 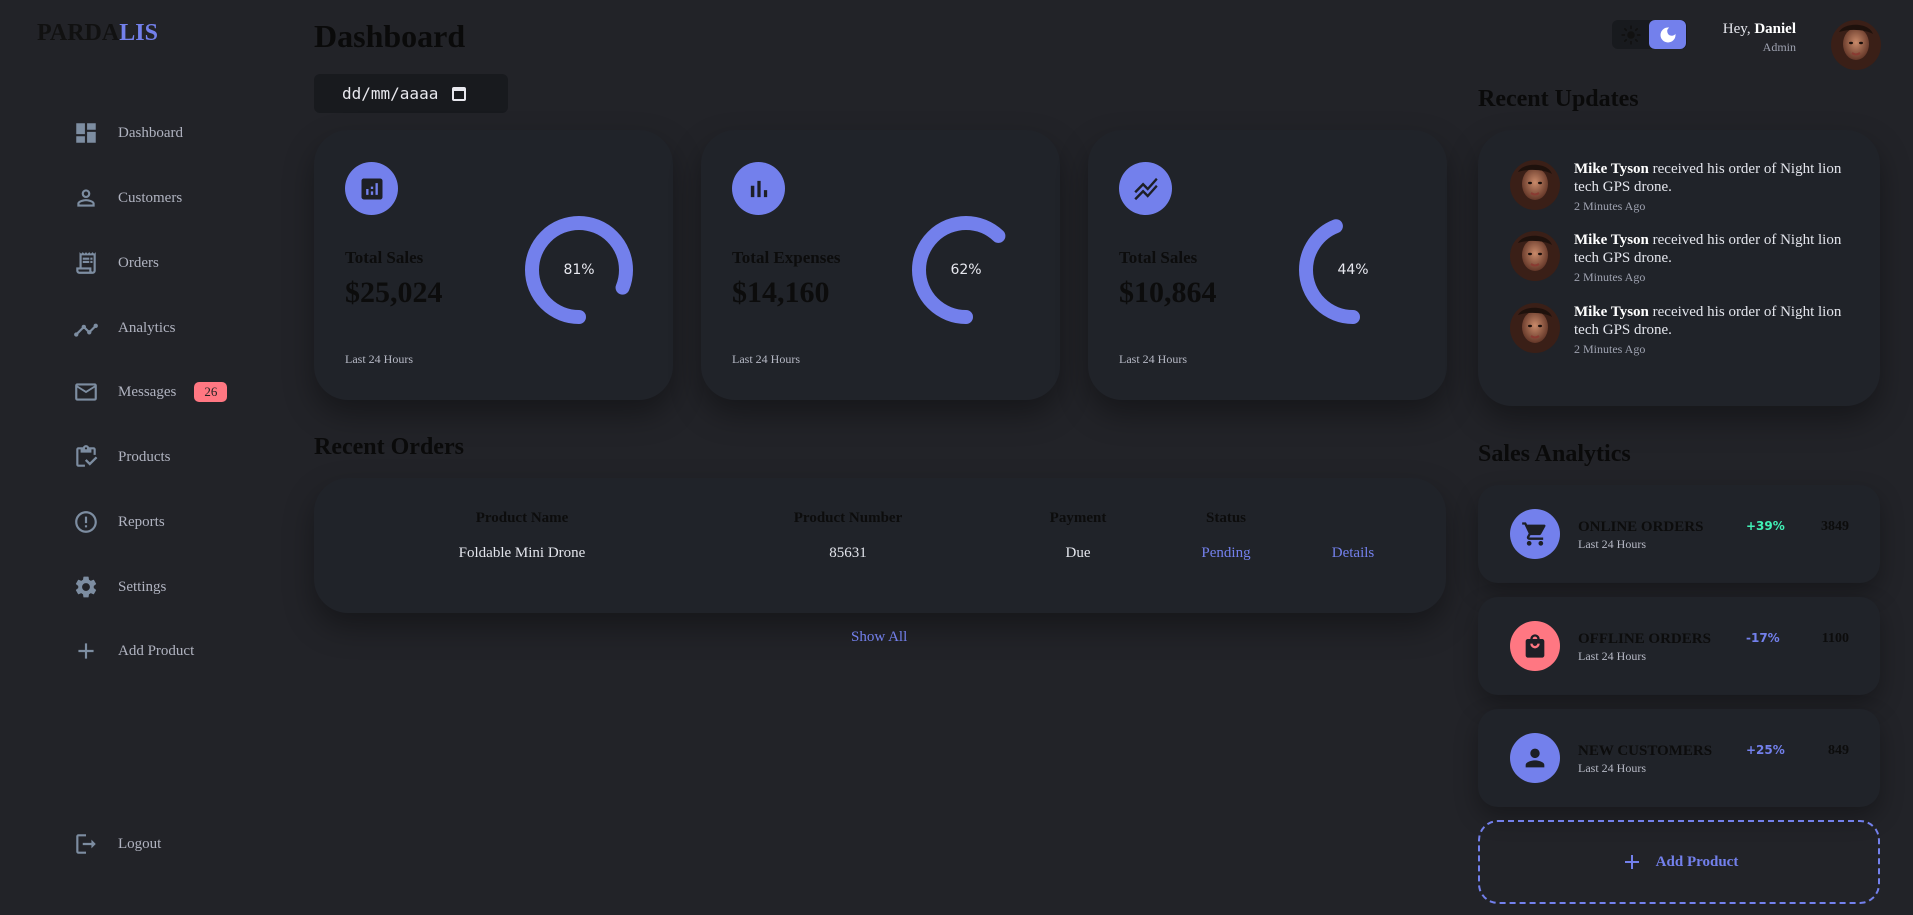 I want to click on sidebar-item-label: Settings, so click(x=142, y=586).